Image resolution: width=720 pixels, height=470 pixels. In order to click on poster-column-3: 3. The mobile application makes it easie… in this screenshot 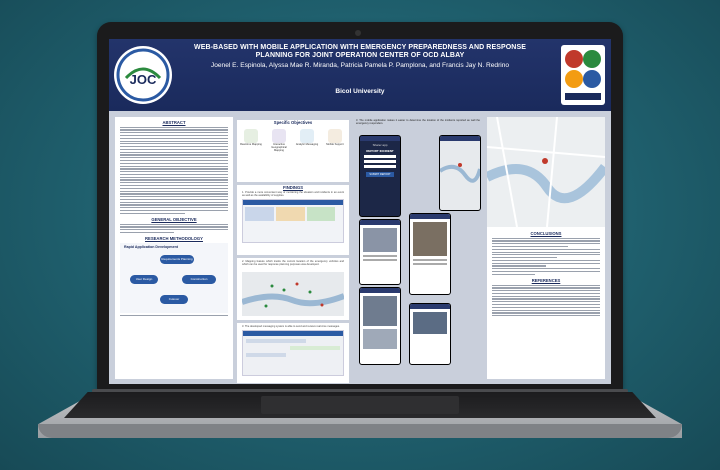, I will do `click(418, 248)`.